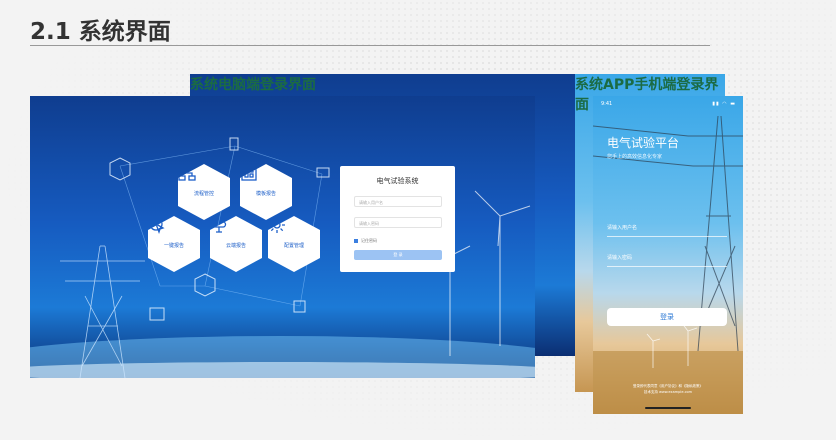 This screenshot has height=440, width=836. I want to click on module-label: 配置管理, so click(293, 246).